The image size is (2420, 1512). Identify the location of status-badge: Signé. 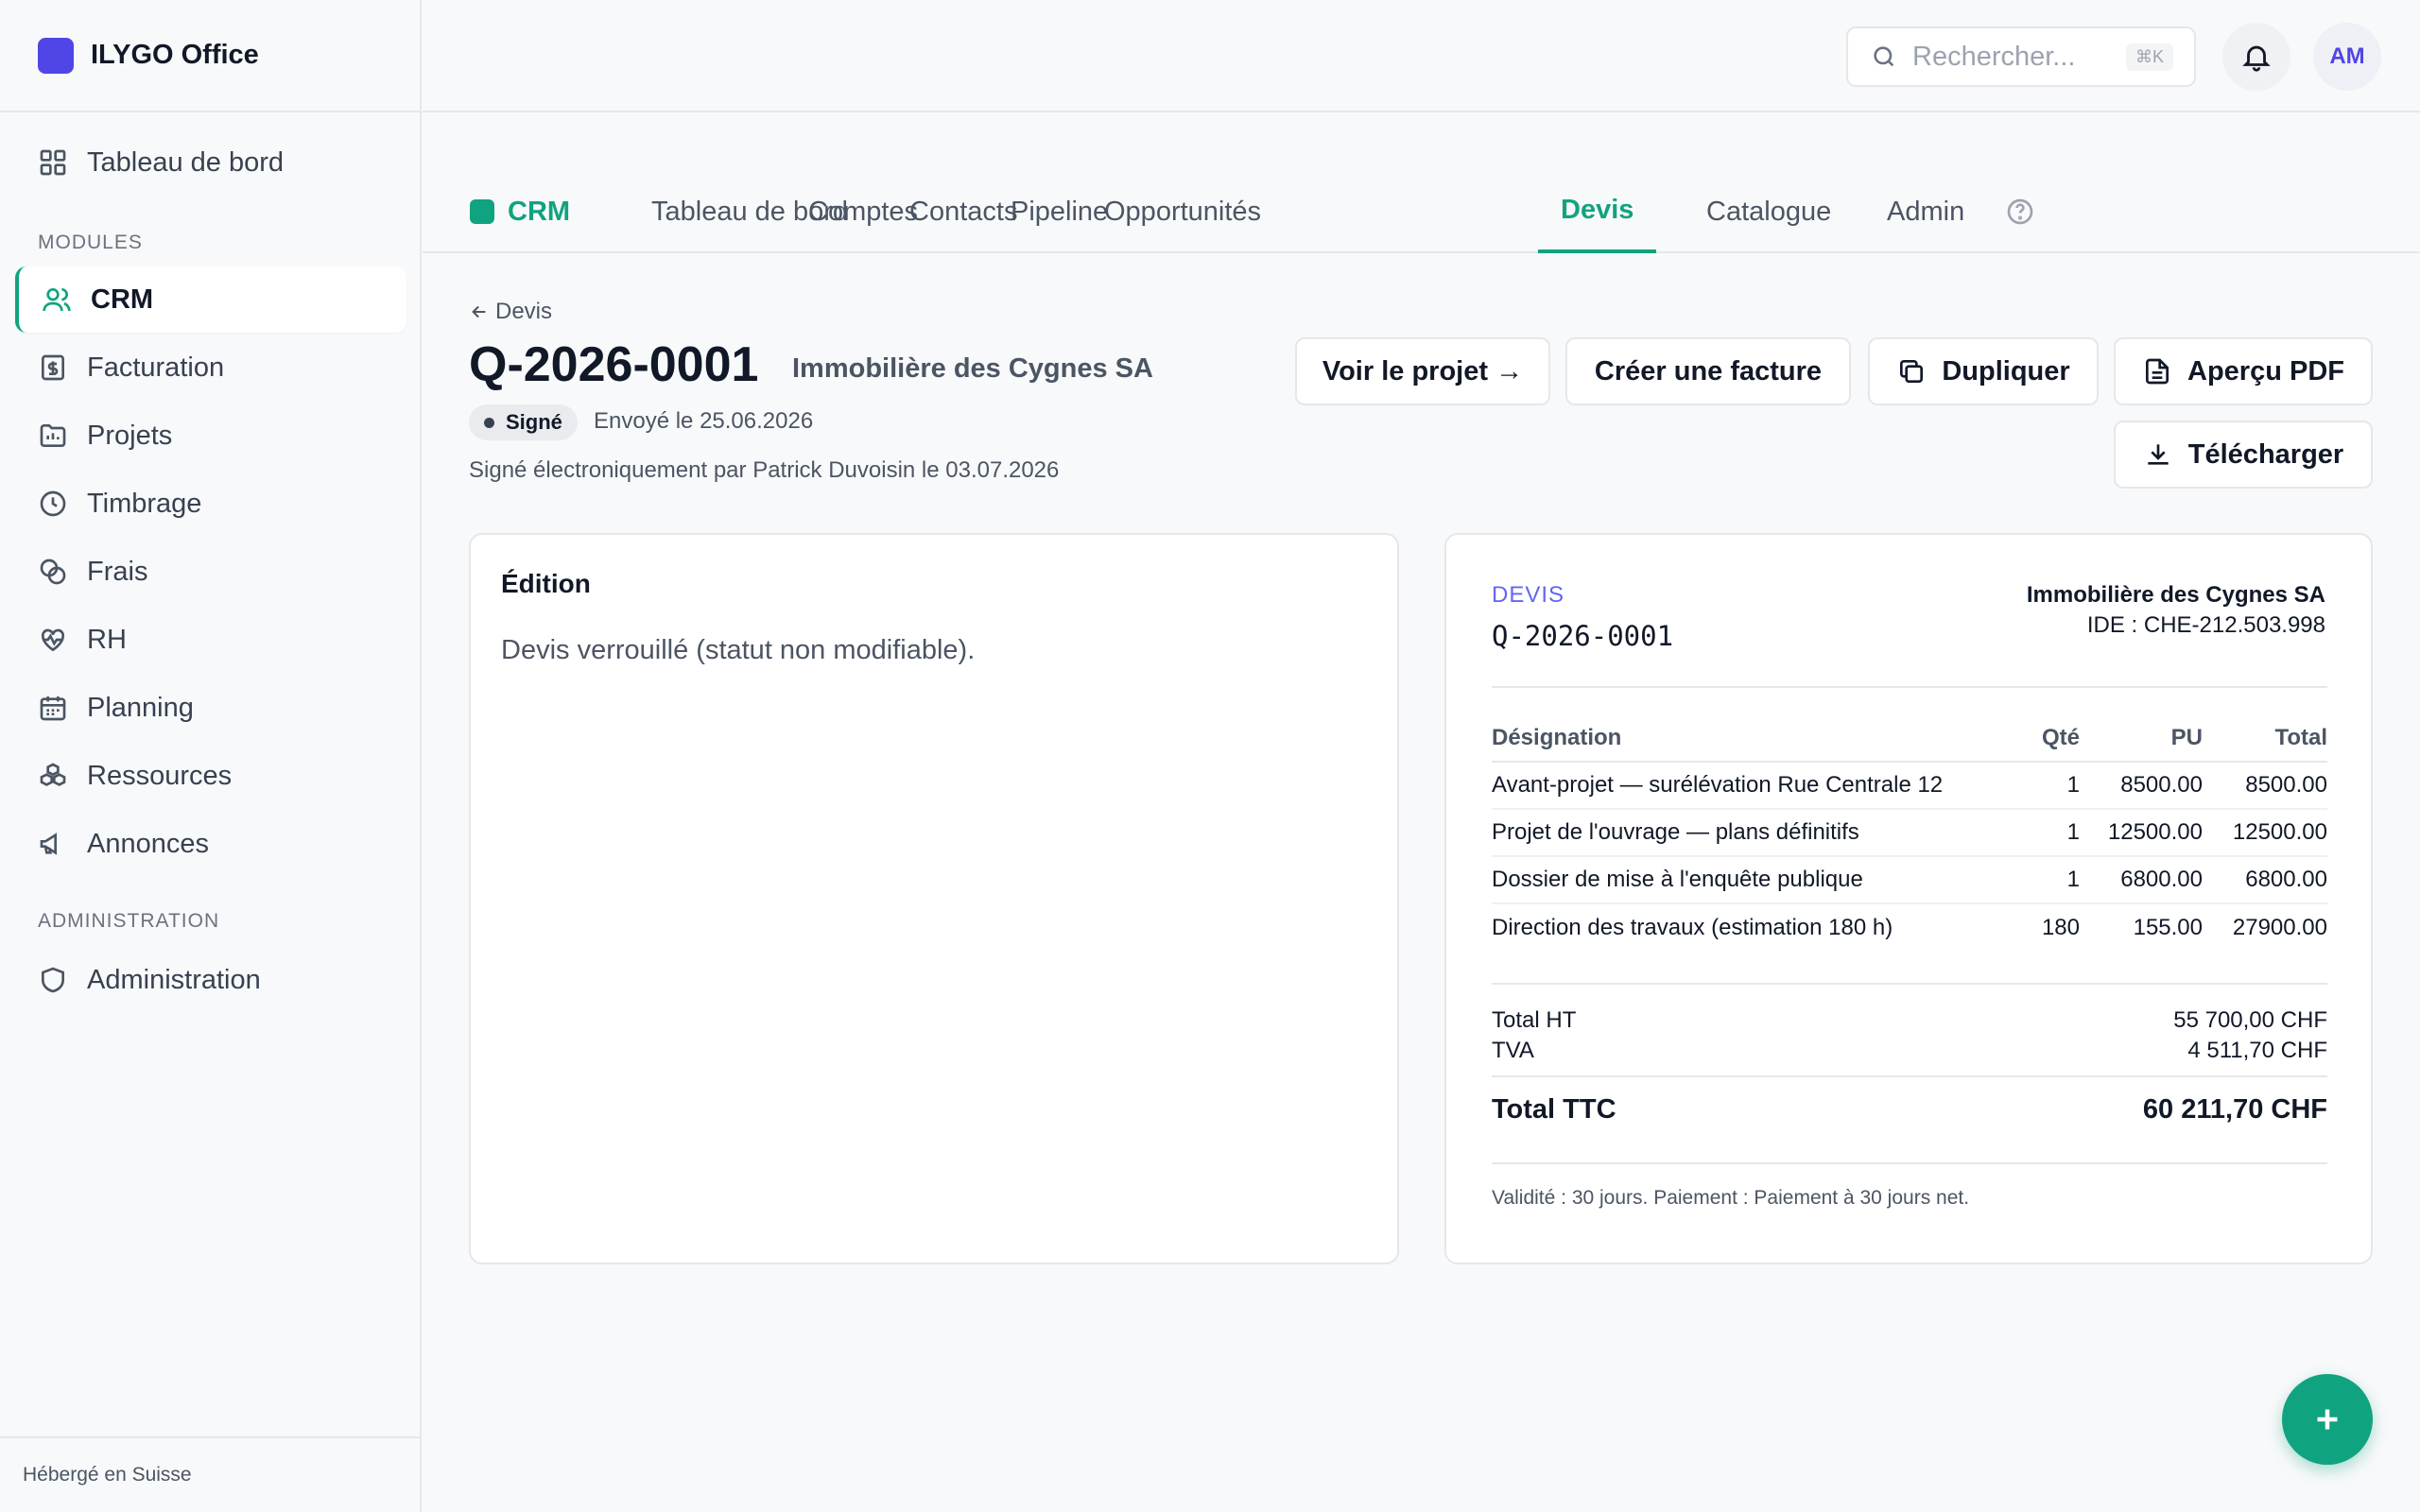
(523, 422).